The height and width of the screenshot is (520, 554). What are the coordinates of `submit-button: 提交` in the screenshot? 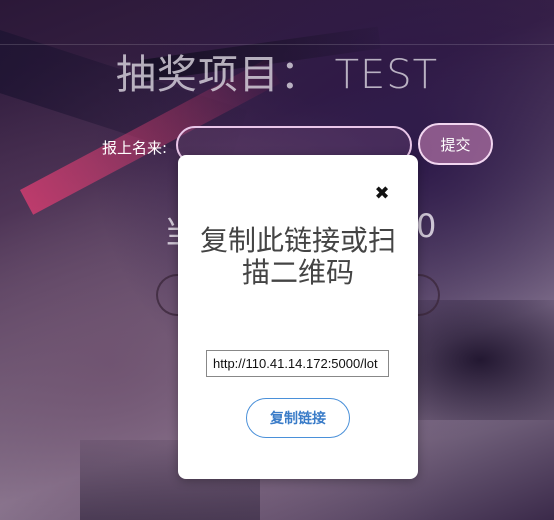 It's located at (455, 144).